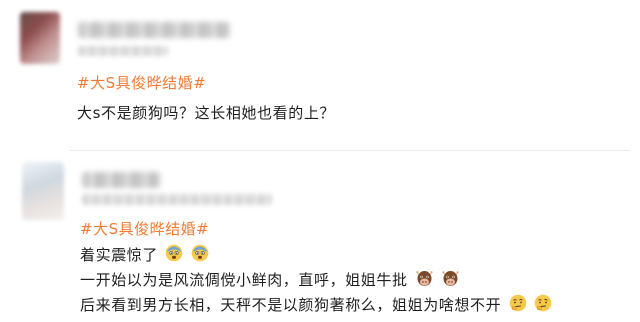 This screenshot has width=640, height=322. I want to click on comment-text: 后来看到男方长相，天秤不是以颜狗著称么，姐姐为啥想不开, so click(291, 305).